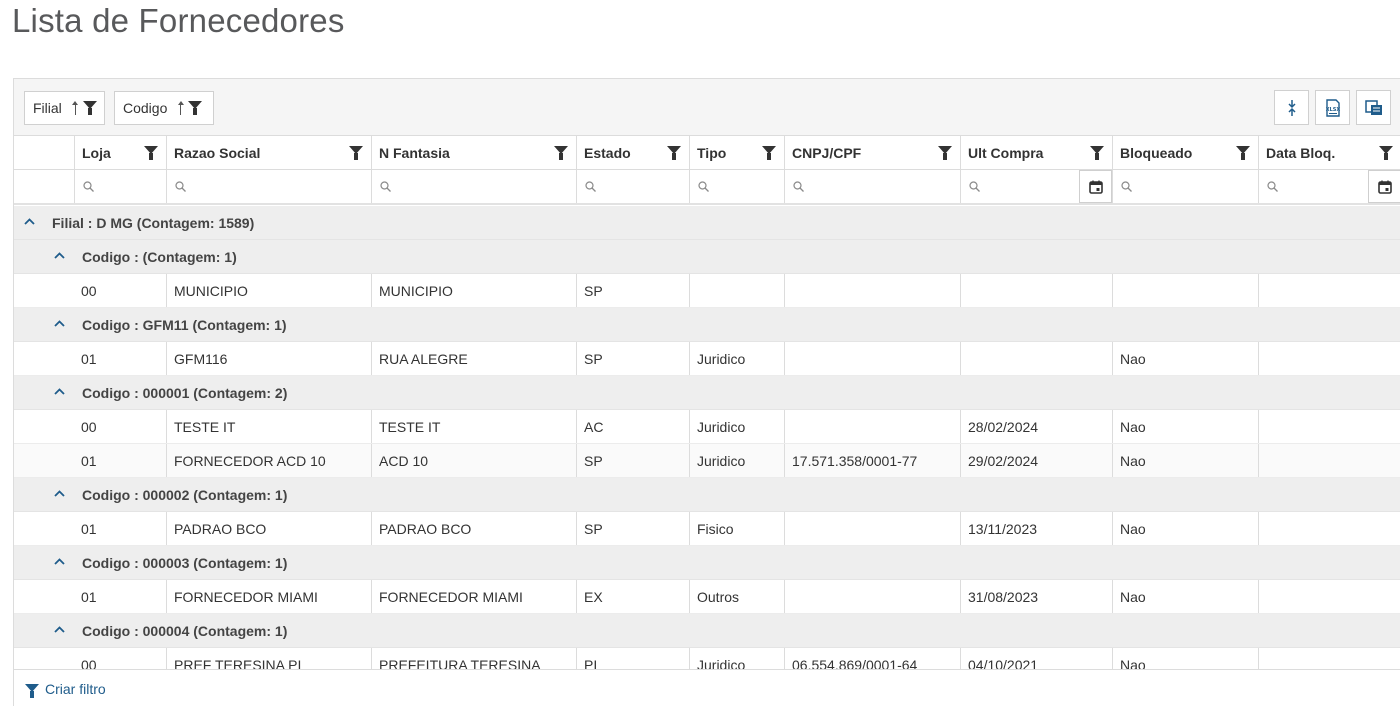  Describe the element at coordinates (707, 291) in the screenshot. I see `table-row: 00 MUNICIPIO MUNICIPIO SP` at that location.